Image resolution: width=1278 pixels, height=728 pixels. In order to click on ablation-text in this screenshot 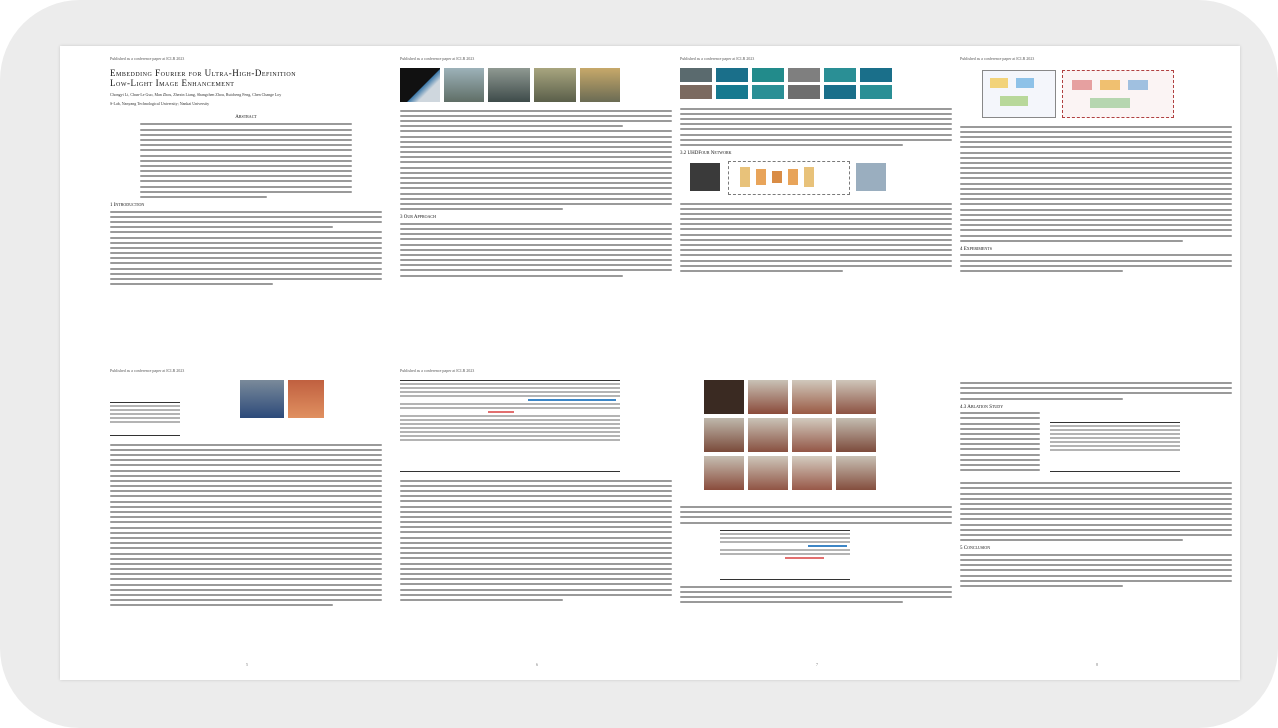, I will do `click(1000, 443)`.